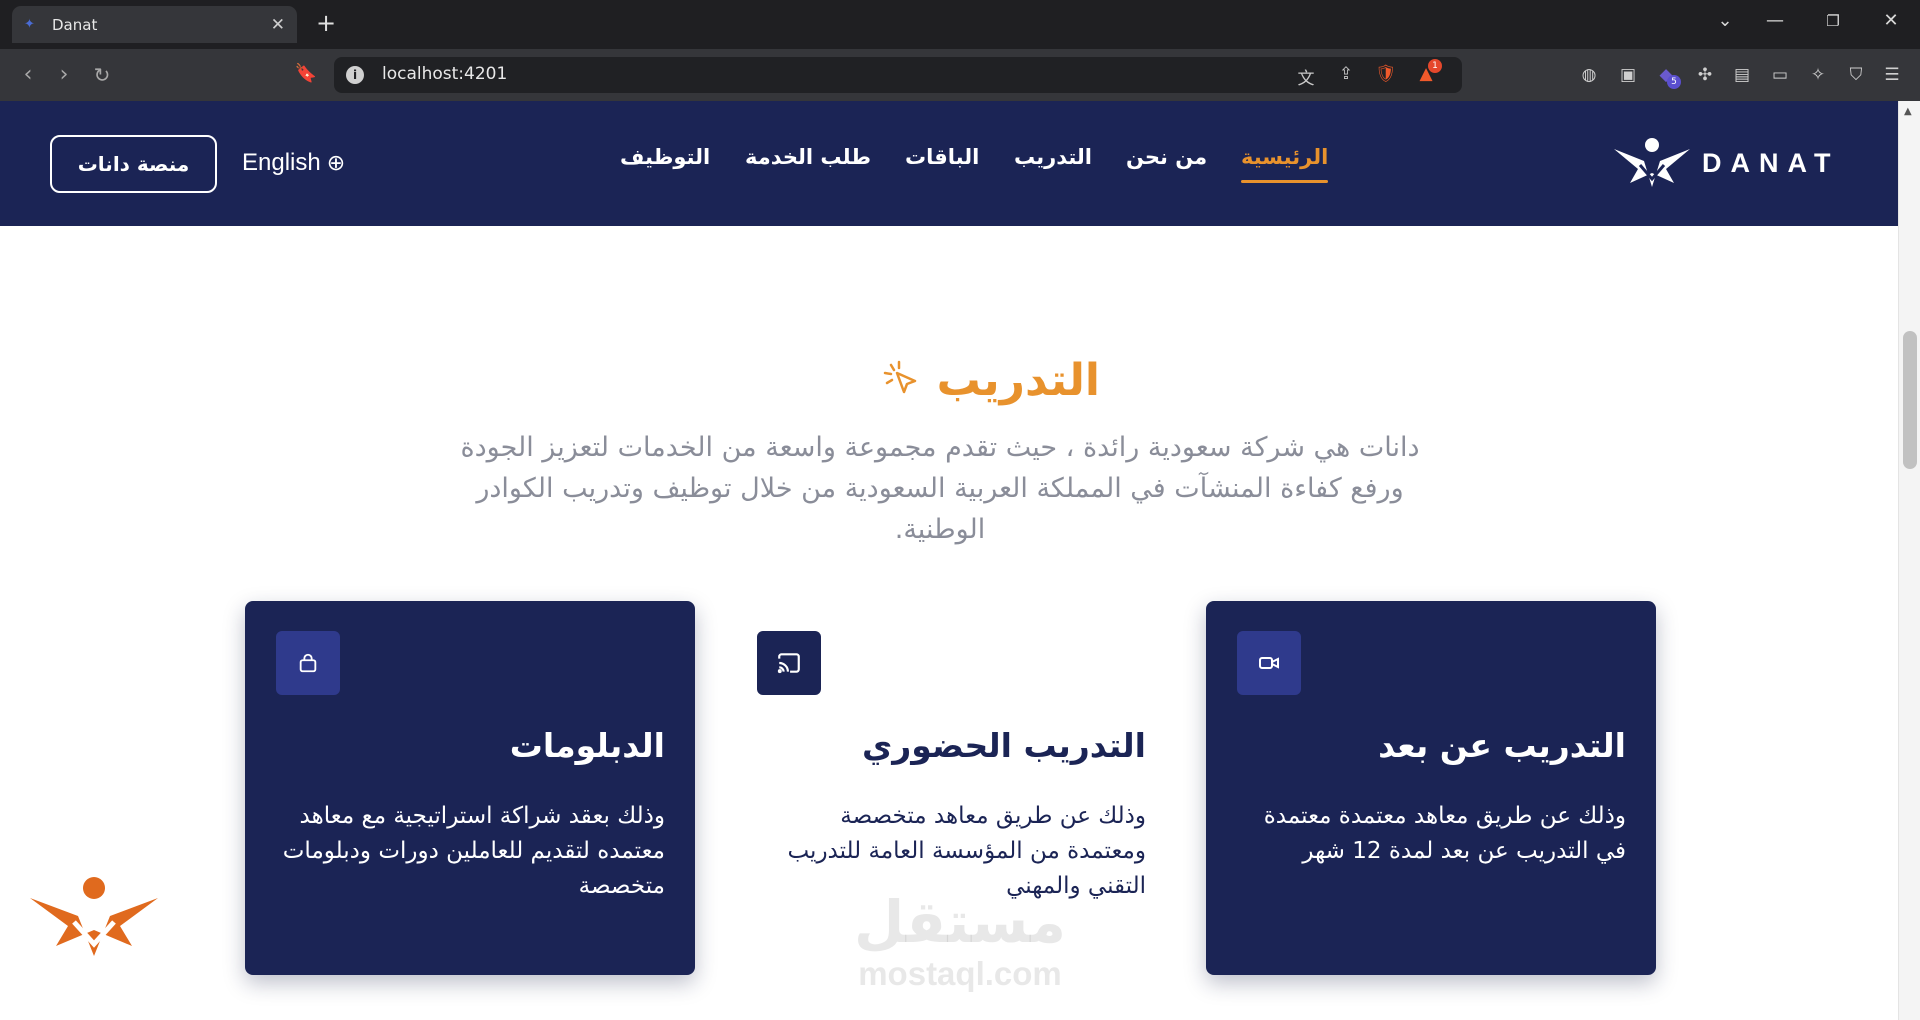  What do you see at coordinates (1892, 75) in the screenshot?
I see `menu-icon: ☰` at bounding box center [1892, 75].